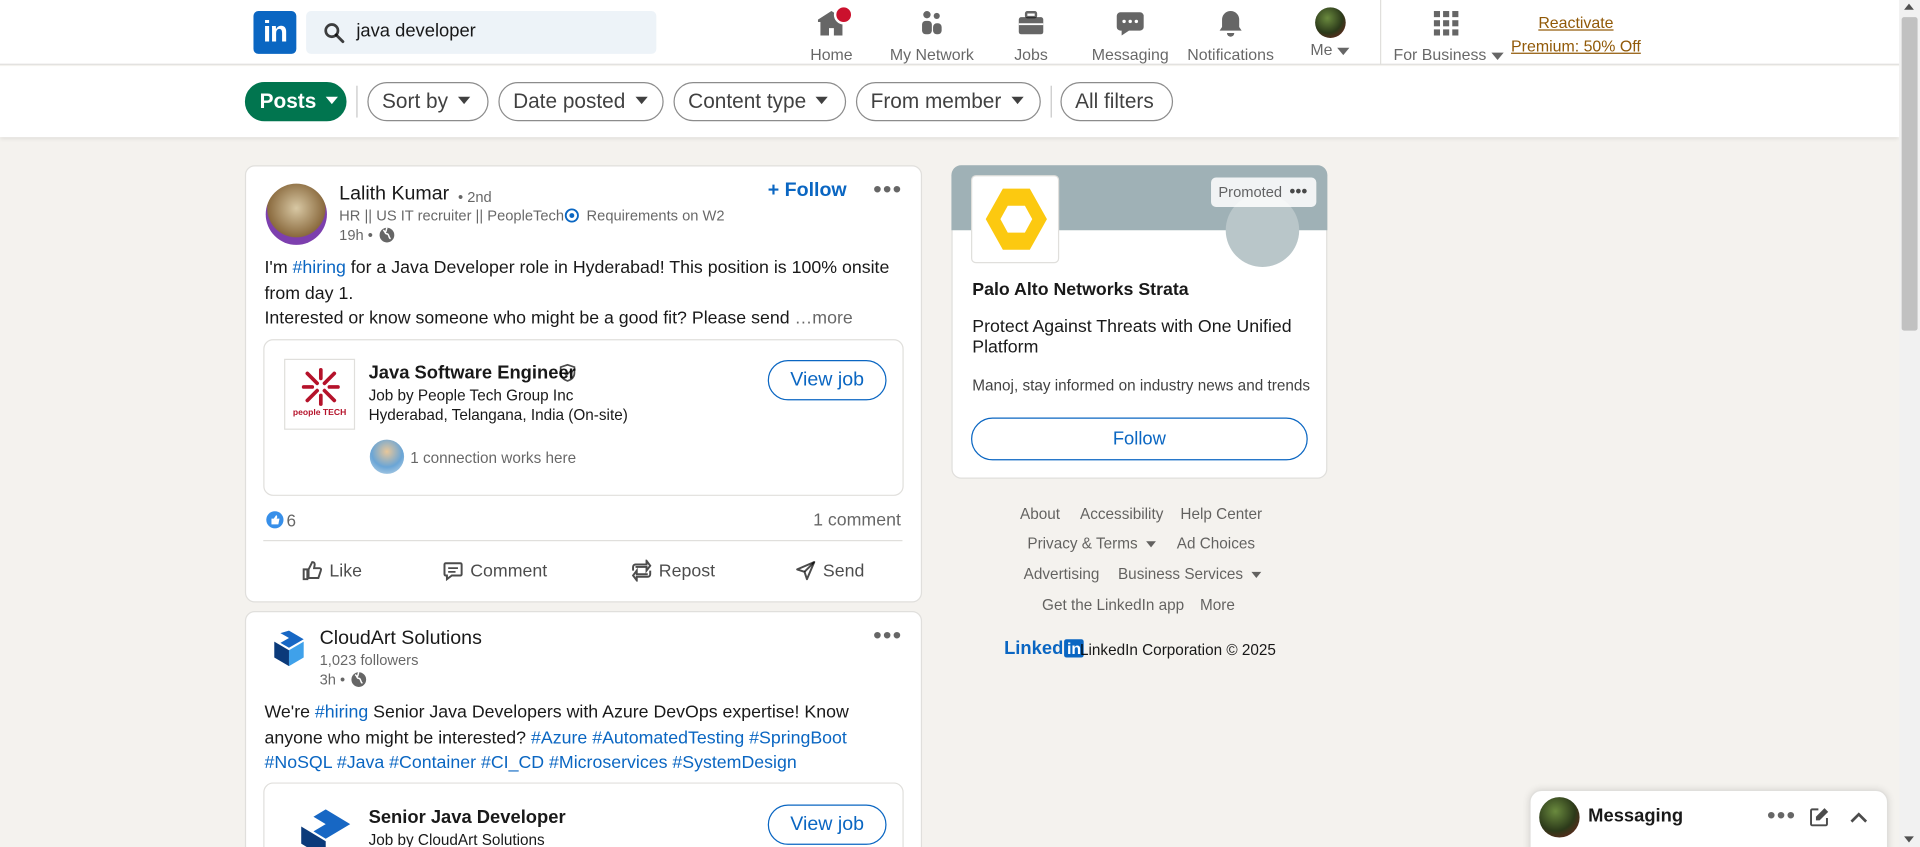 The width and height of the screenshot is (1920, 847). I want to click on nav-label: My Network, so click(931, 54).